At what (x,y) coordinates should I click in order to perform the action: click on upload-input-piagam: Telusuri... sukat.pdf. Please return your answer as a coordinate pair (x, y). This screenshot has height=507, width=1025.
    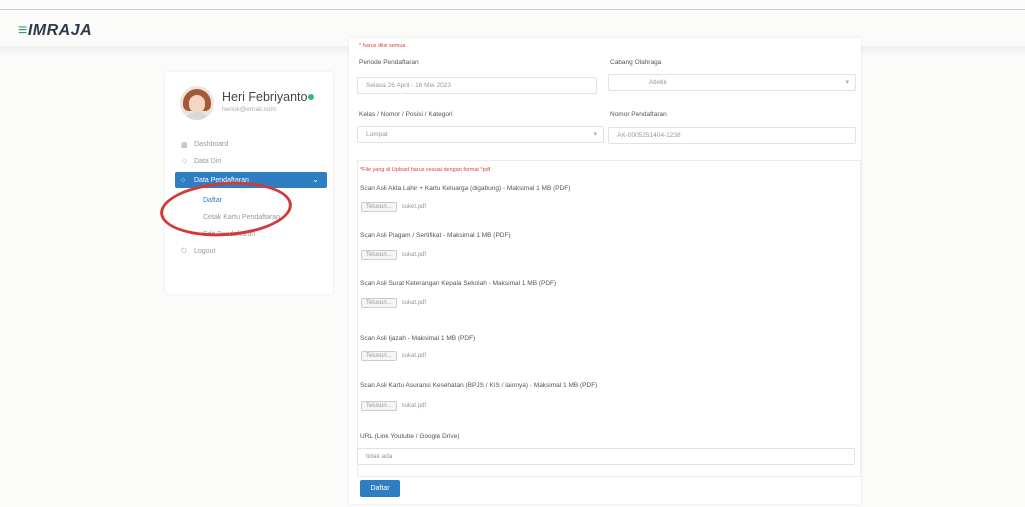
    Looking at the image, I should click on (394, 254).